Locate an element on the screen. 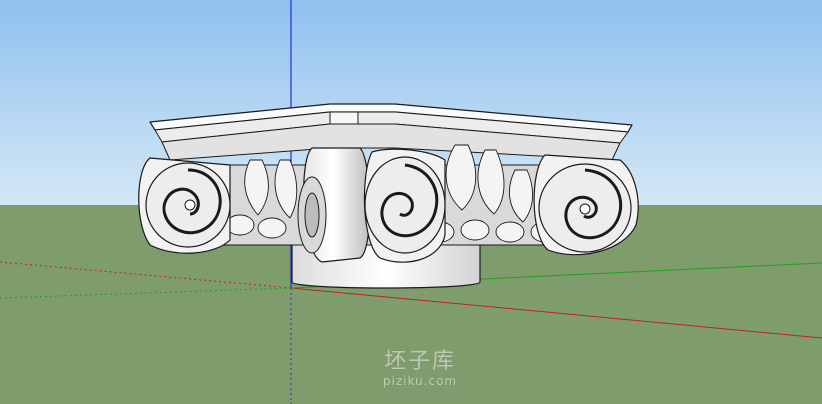 The height and width of the screenshot is (404, 822). left-volute is located at coordinates (184, 205).